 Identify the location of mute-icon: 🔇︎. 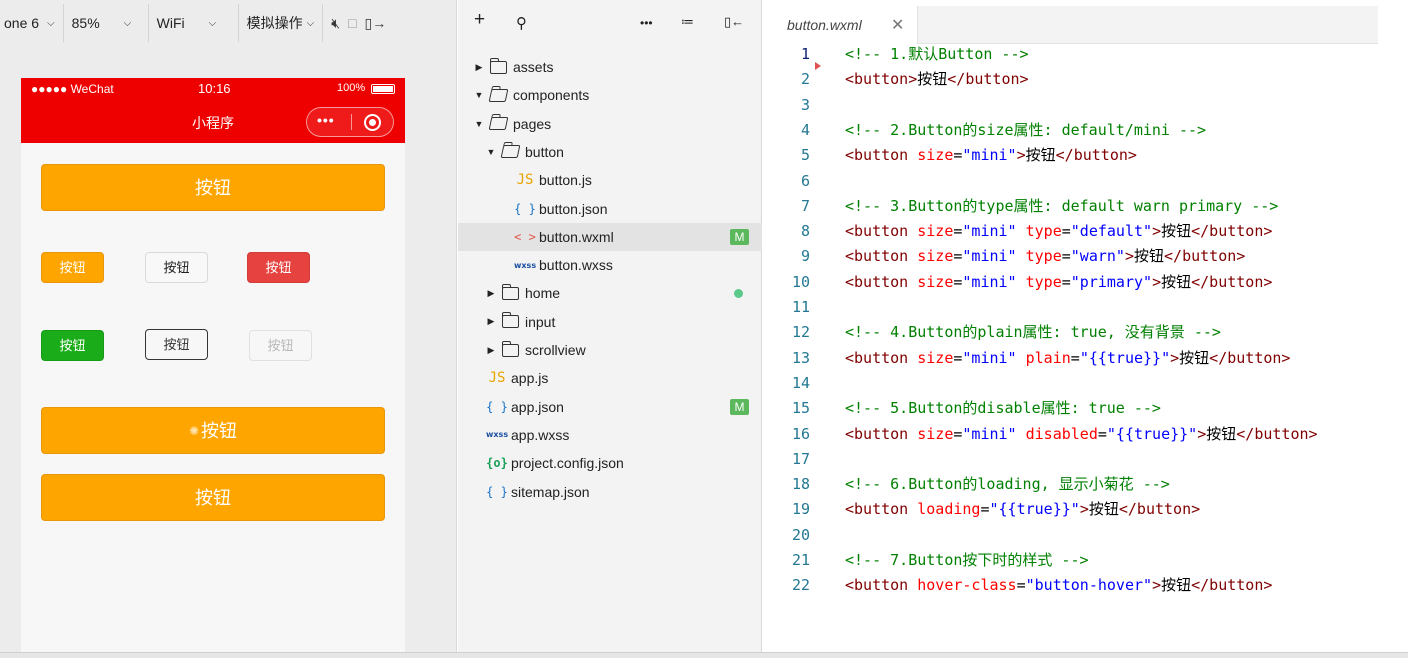
(335, 23).